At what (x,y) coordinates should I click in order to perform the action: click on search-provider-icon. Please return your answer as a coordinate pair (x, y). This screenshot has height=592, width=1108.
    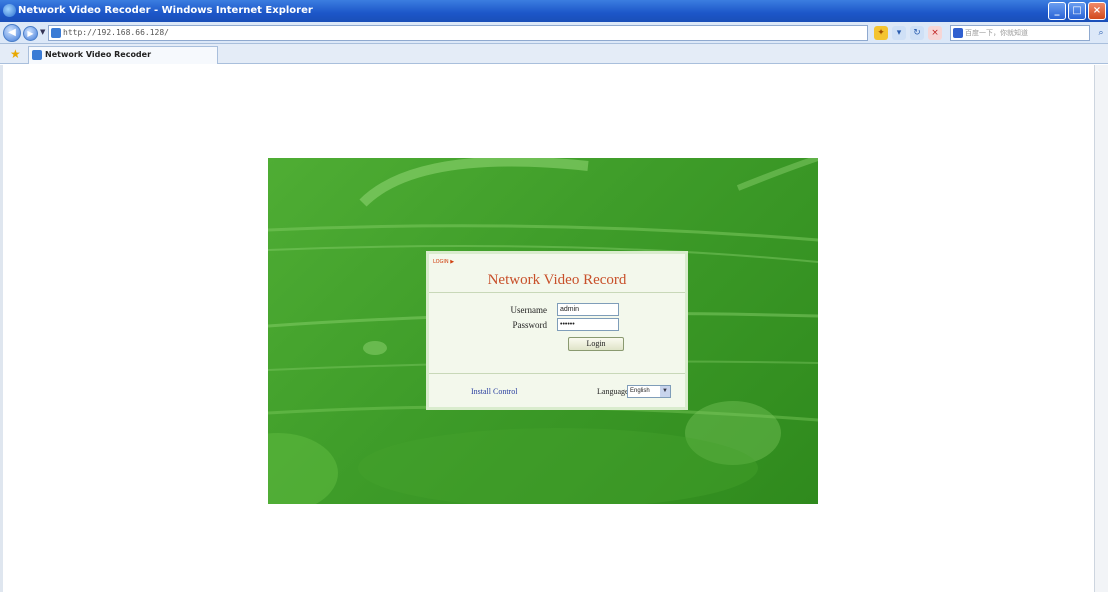
    Looking at the image, I should click on (958, 33).